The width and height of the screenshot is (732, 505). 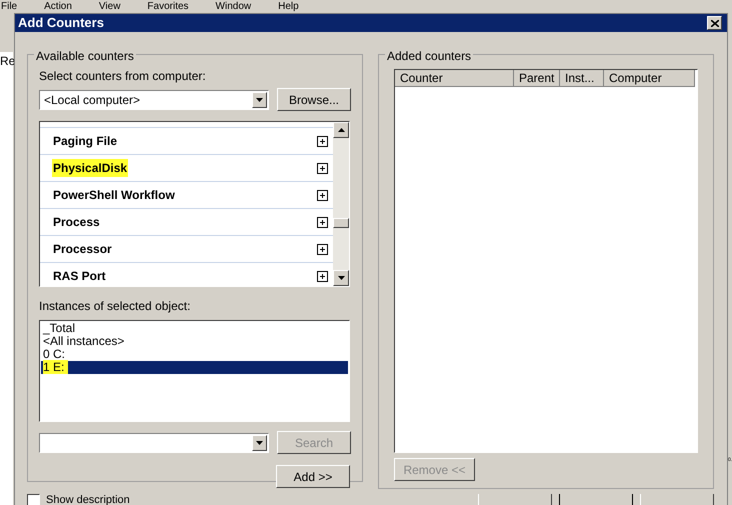 I want to click on menu-item: View, so click(x=109, y=7).